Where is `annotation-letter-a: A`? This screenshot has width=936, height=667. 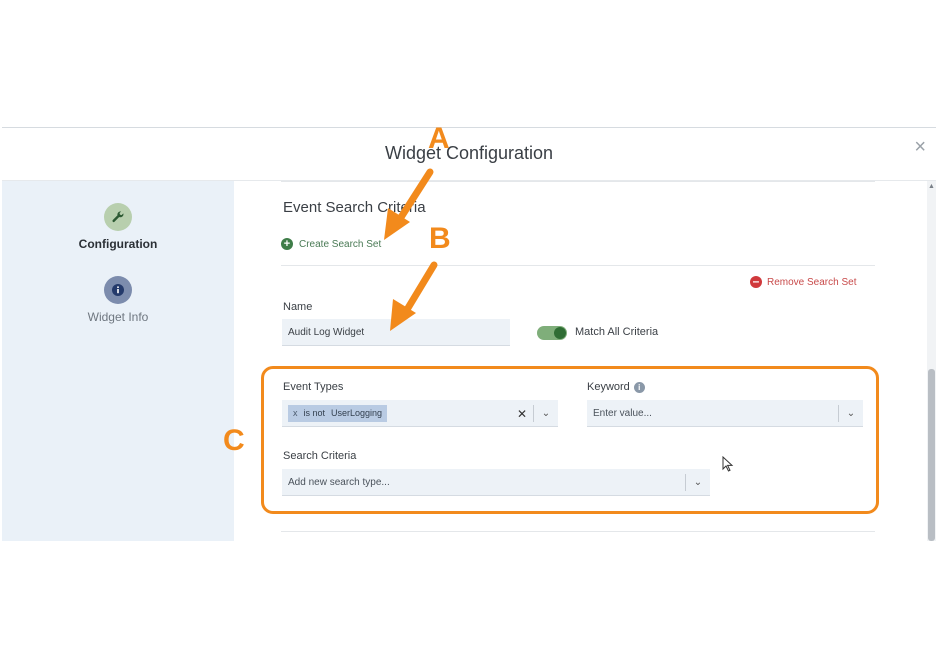
annotation-letter-a: A is located at coordinates (439, 138).